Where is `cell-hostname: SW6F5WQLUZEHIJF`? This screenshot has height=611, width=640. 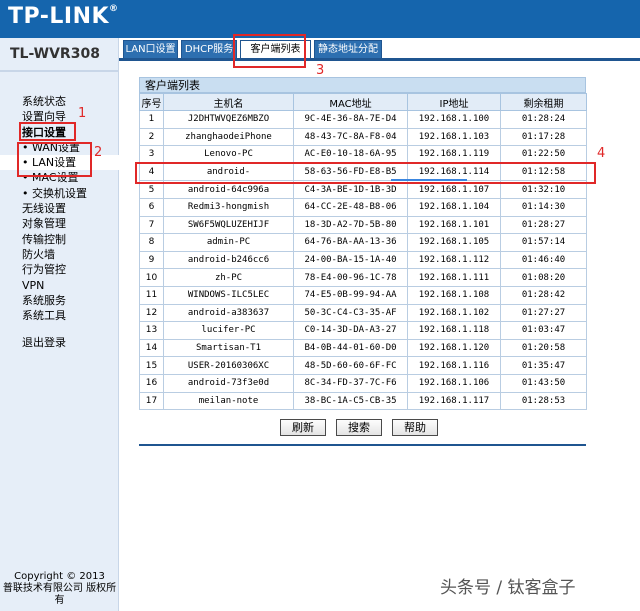
cell-hostname: SW6F5WQLUZEHIJF is located at coordinates (228, 225).